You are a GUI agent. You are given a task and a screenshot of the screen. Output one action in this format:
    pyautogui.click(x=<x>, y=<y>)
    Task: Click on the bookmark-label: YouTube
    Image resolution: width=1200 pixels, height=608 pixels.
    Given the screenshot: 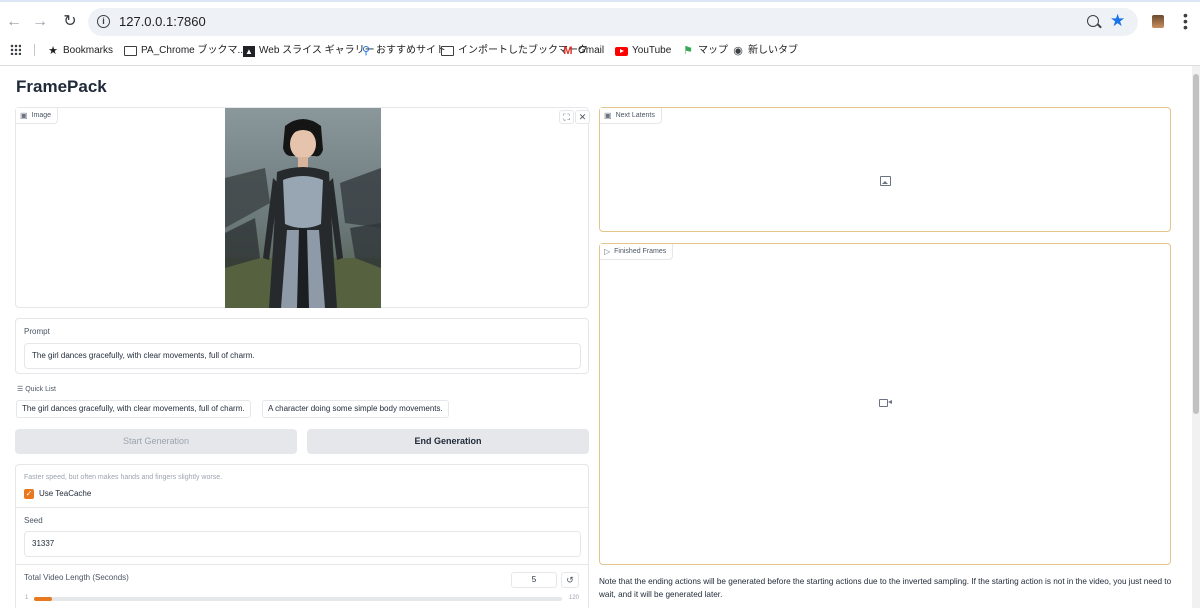 What is the action you would take?
    pyautogui.click(x=652, y=50)
    